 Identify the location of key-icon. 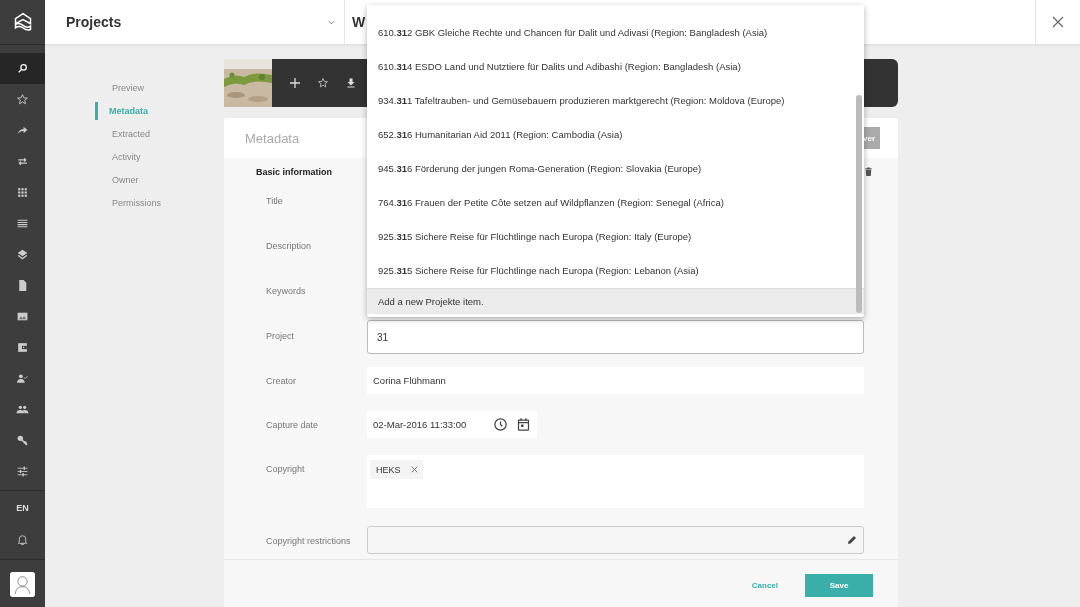
(22, 440).